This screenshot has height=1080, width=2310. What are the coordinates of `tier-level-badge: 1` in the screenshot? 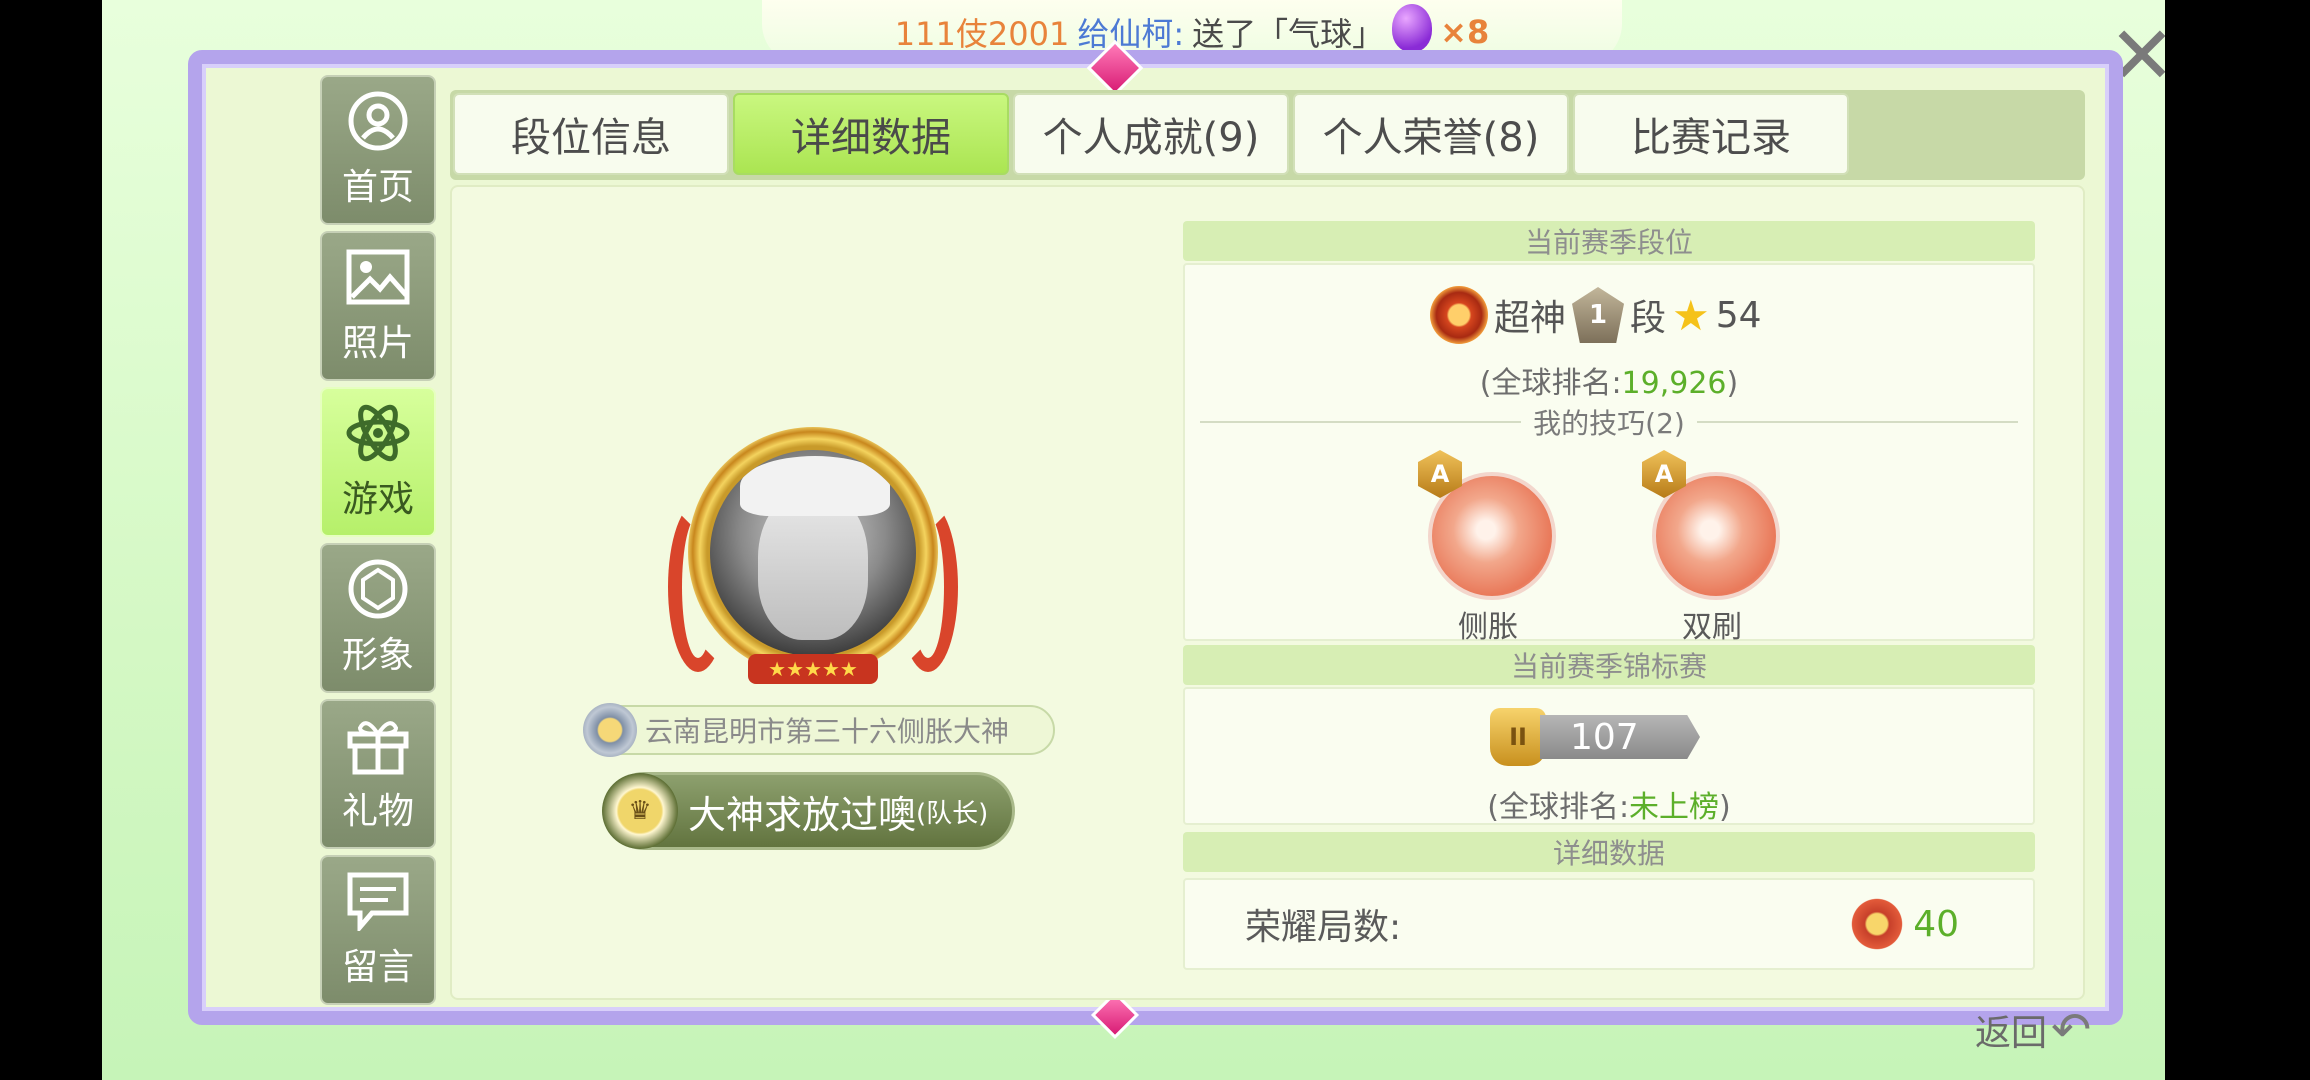 It's located at (1598, 315).